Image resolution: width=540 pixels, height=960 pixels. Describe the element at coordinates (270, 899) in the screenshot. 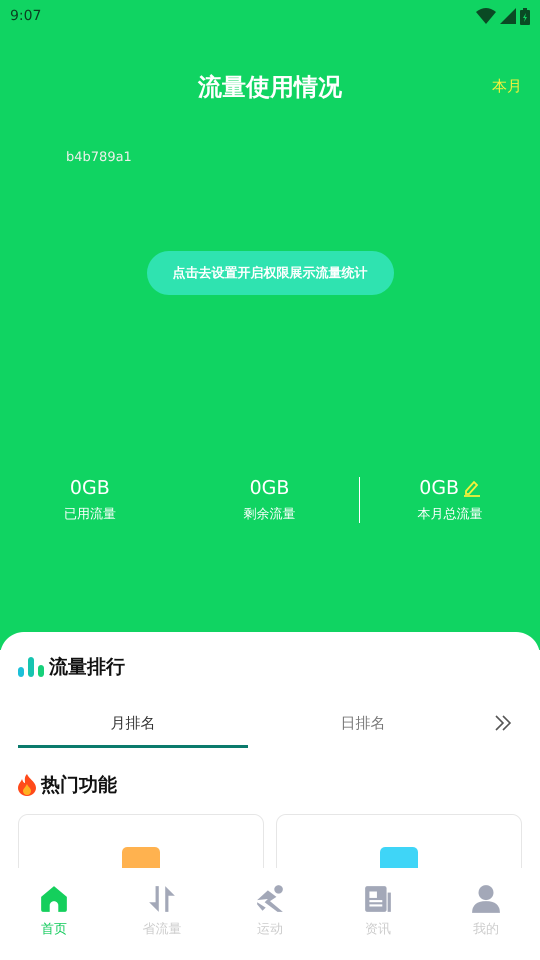

I see `run-icon` at that location.